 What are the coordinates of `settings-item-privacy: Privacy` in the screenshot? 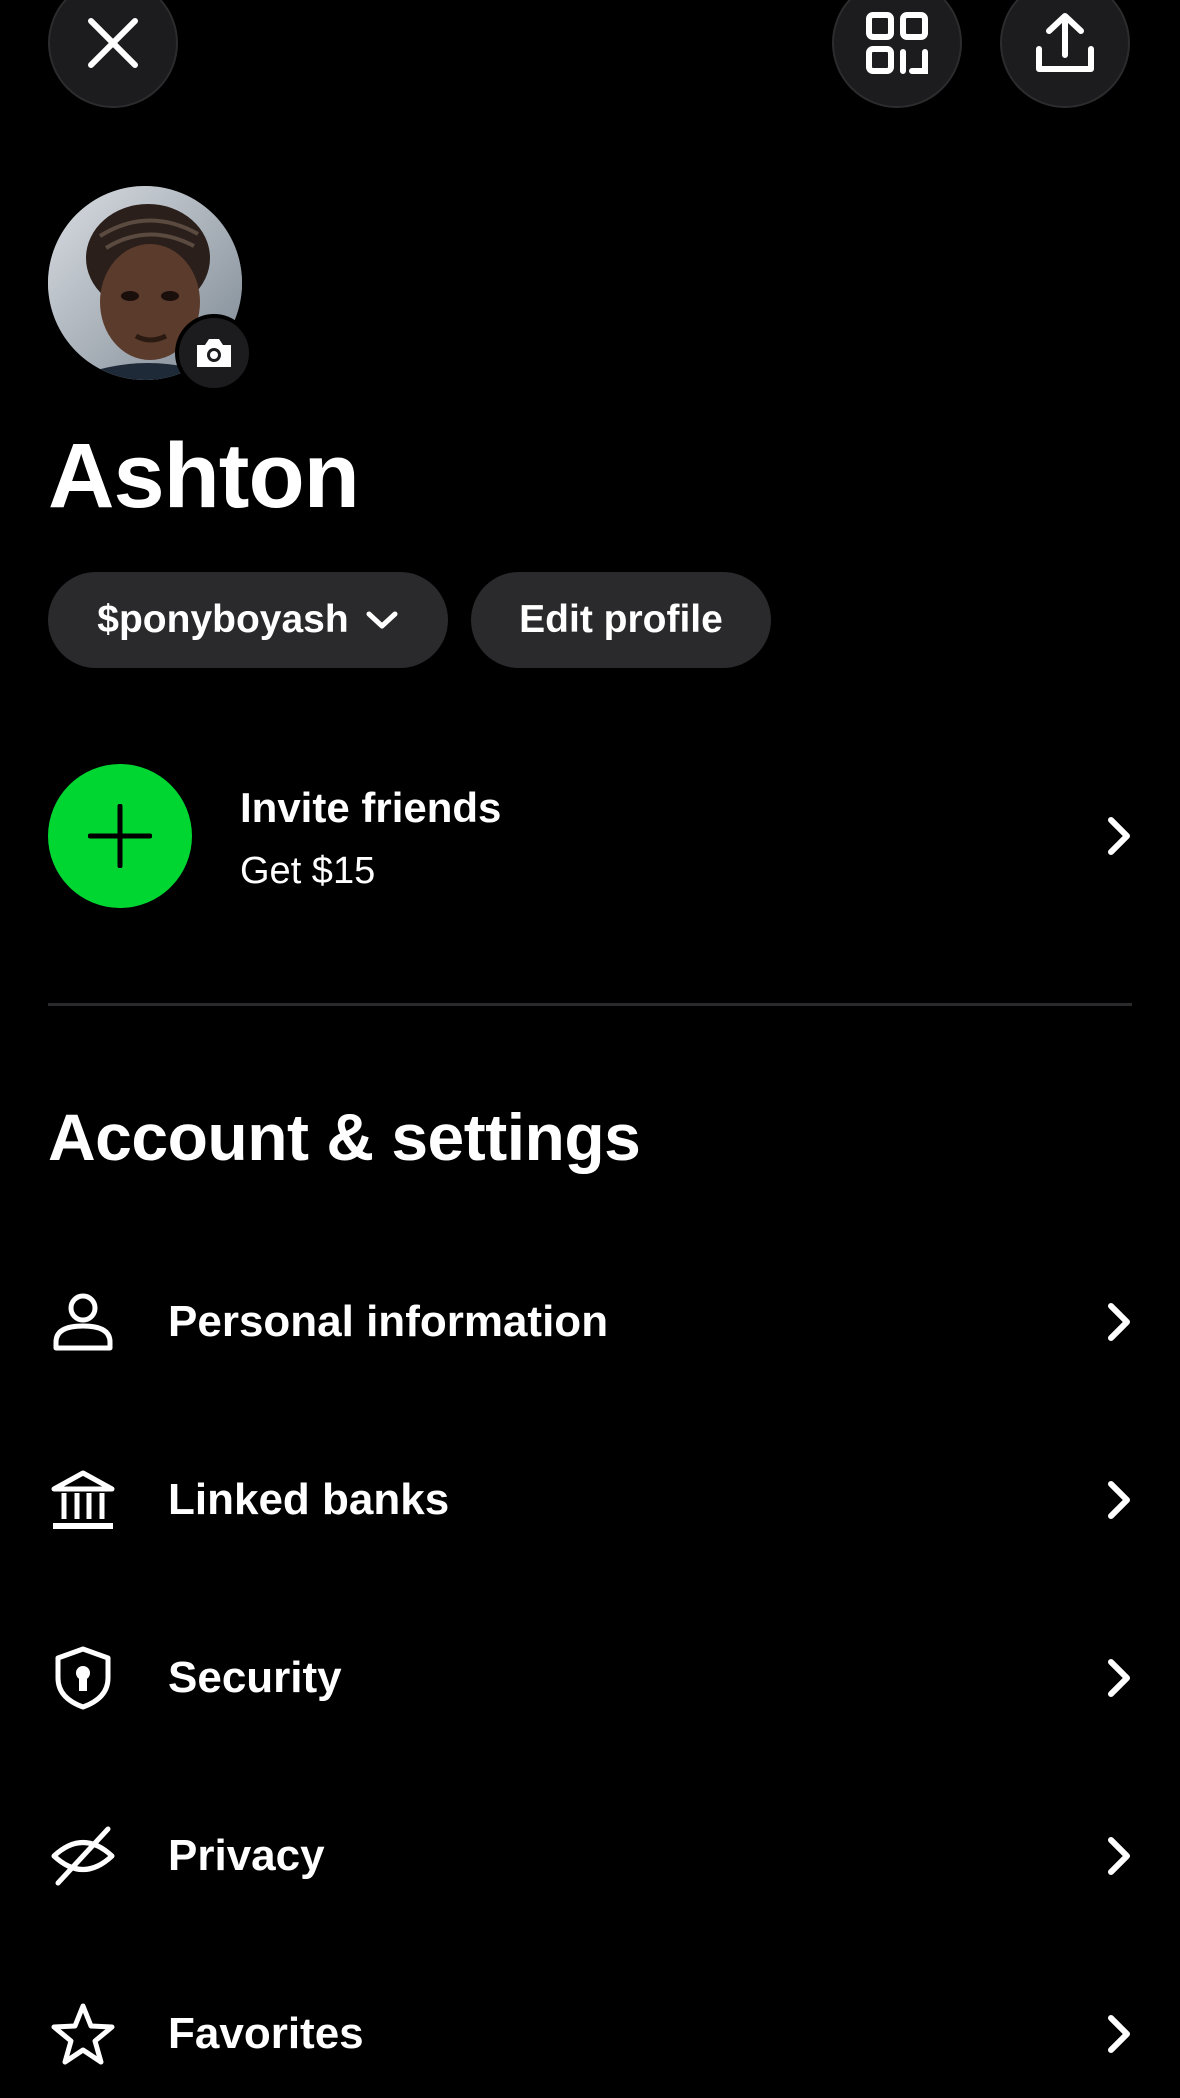 It's located at (590, 1856).